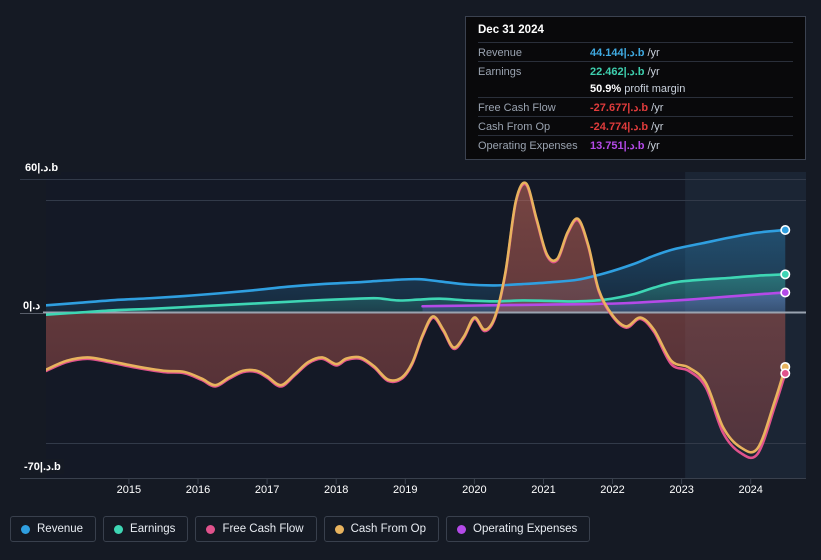 Image resolution: width=821 pixels, height=560 pixels. I want to click on tooltip-row: Earnings 22.462|.د.b/yr, so click(635, 70).